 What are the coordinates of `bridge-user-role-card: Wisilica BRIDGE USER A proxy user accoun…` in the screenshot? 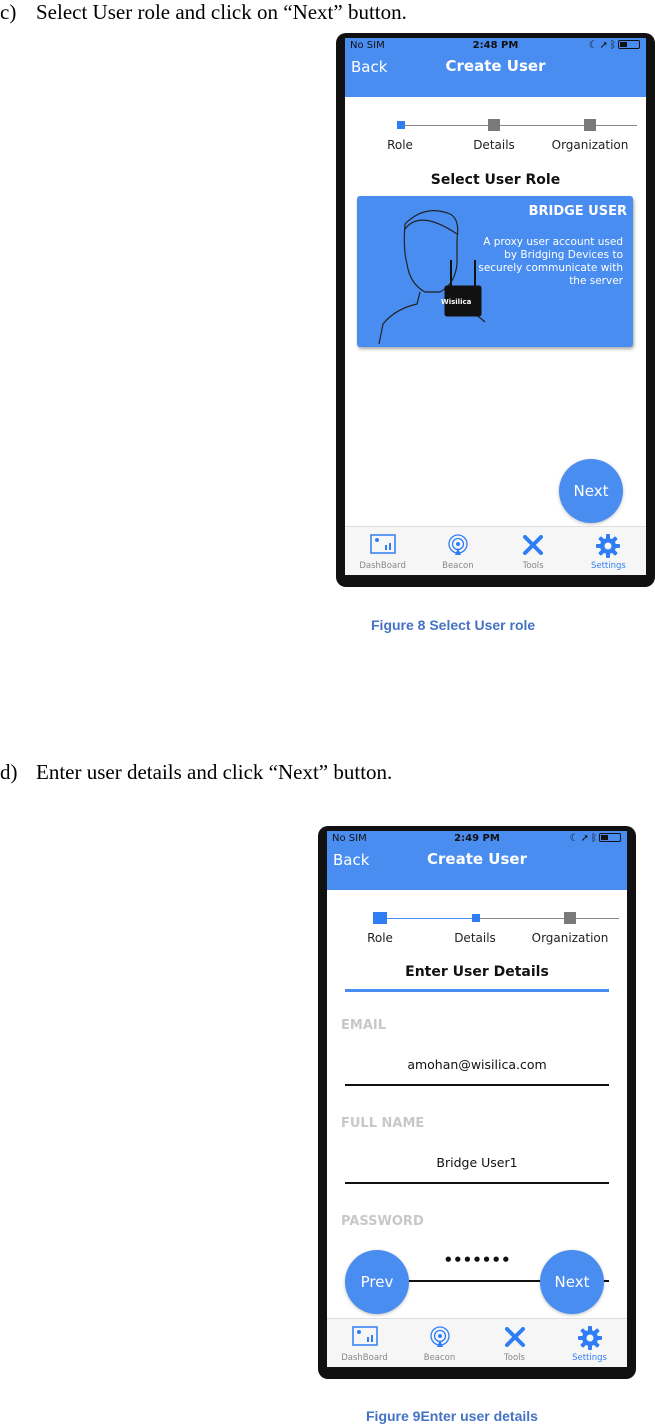 It's located at (495, 271).